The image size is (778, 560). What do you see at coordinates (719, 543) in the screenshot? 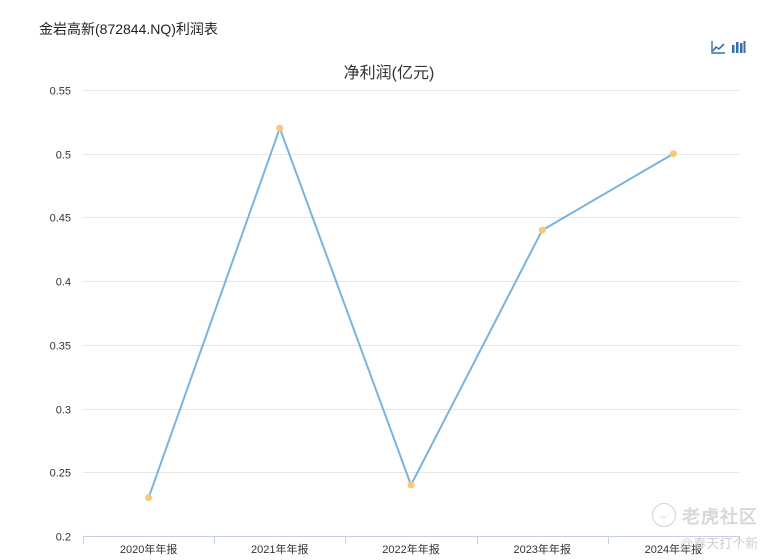
I see `watermark-user: @春天打个新` at bounding box center [719, 543].